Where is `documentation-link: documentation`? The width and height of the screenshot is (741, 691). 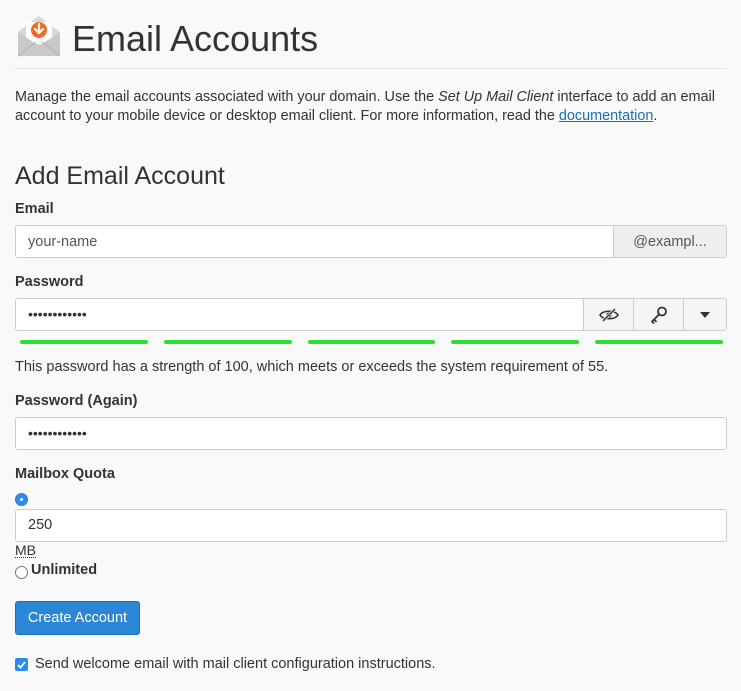
documentation-link: documentation is located at coordinates (606, 116).